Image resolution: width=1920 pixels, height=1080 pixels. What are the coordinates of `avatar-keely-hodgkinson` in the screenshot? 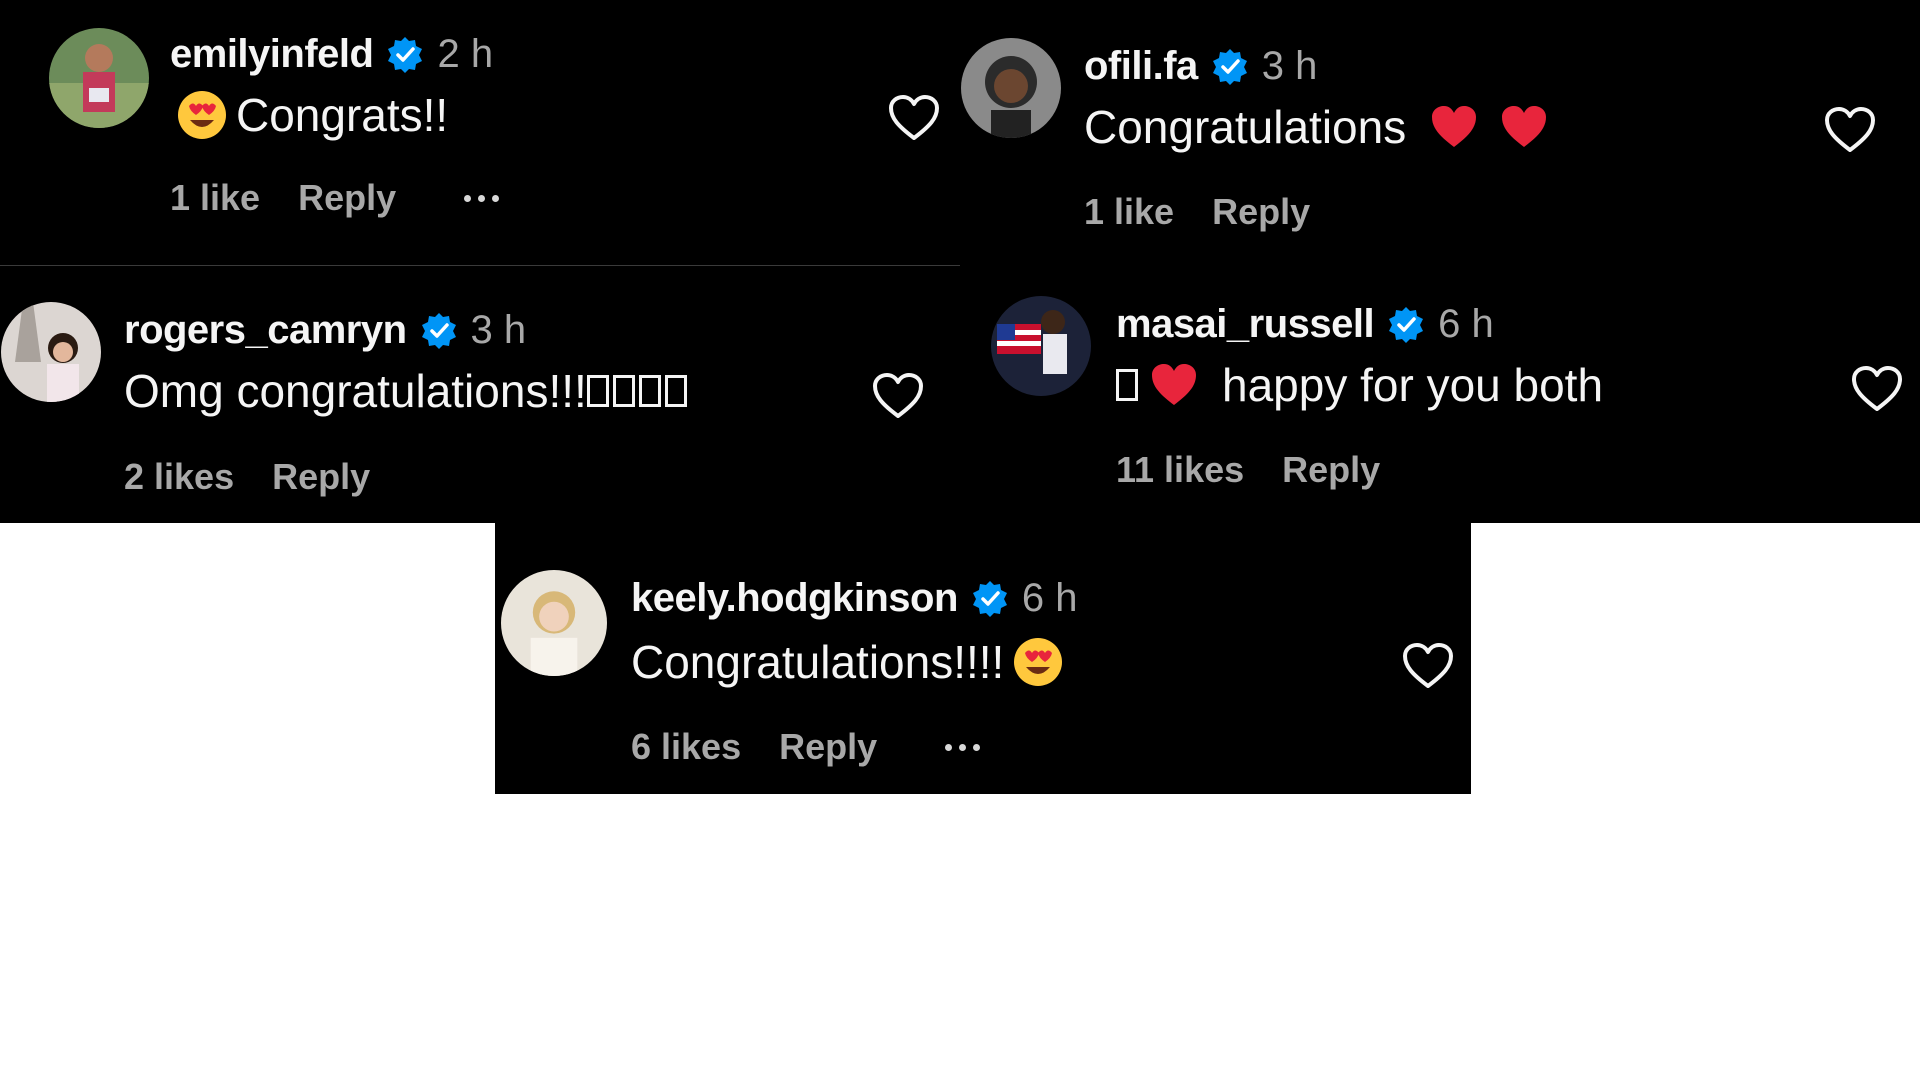 It's located at (554, 623).